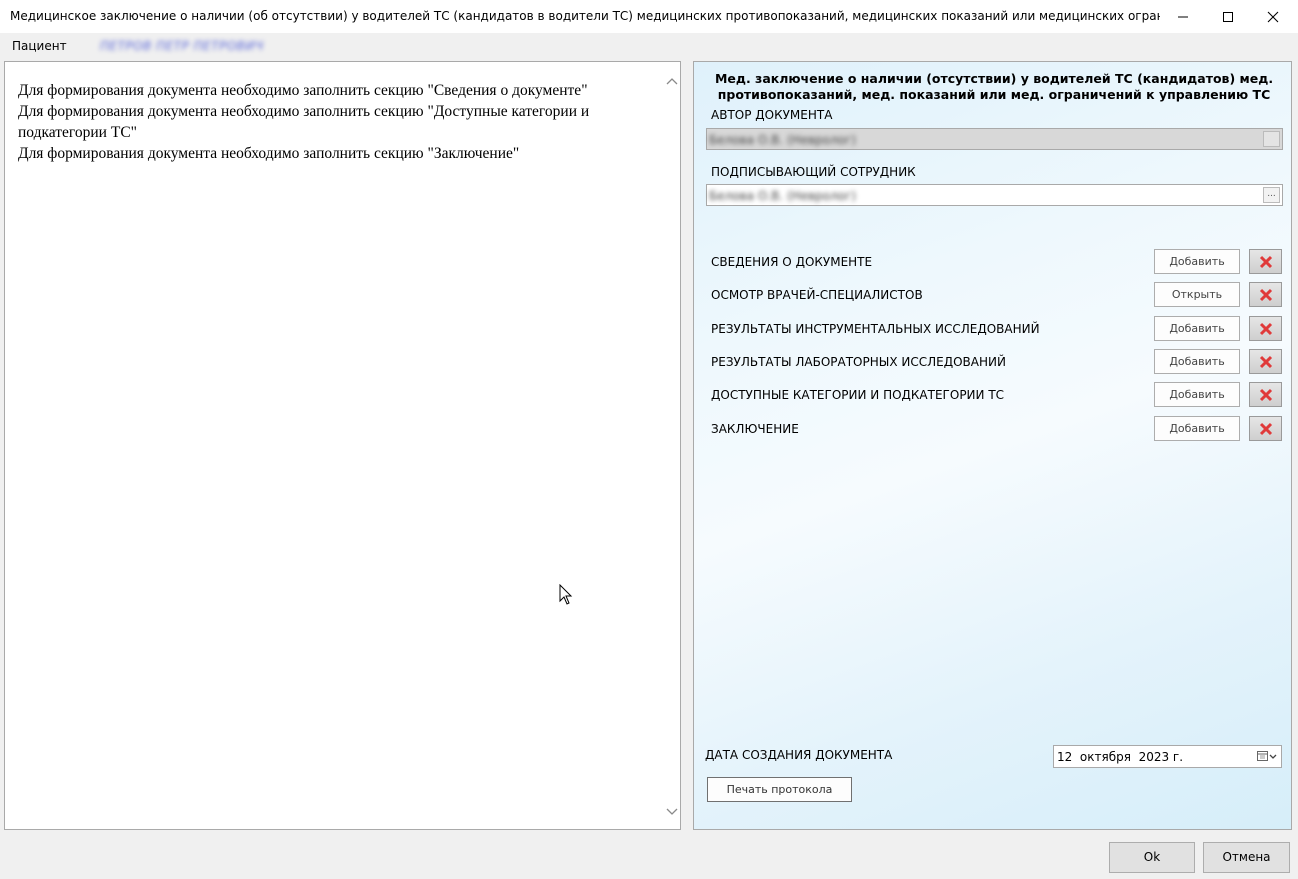 The width and height of the screenshot is (1298, 879). I want to click on author-field: Белова О.В. (Невролог), so click(994, 139).